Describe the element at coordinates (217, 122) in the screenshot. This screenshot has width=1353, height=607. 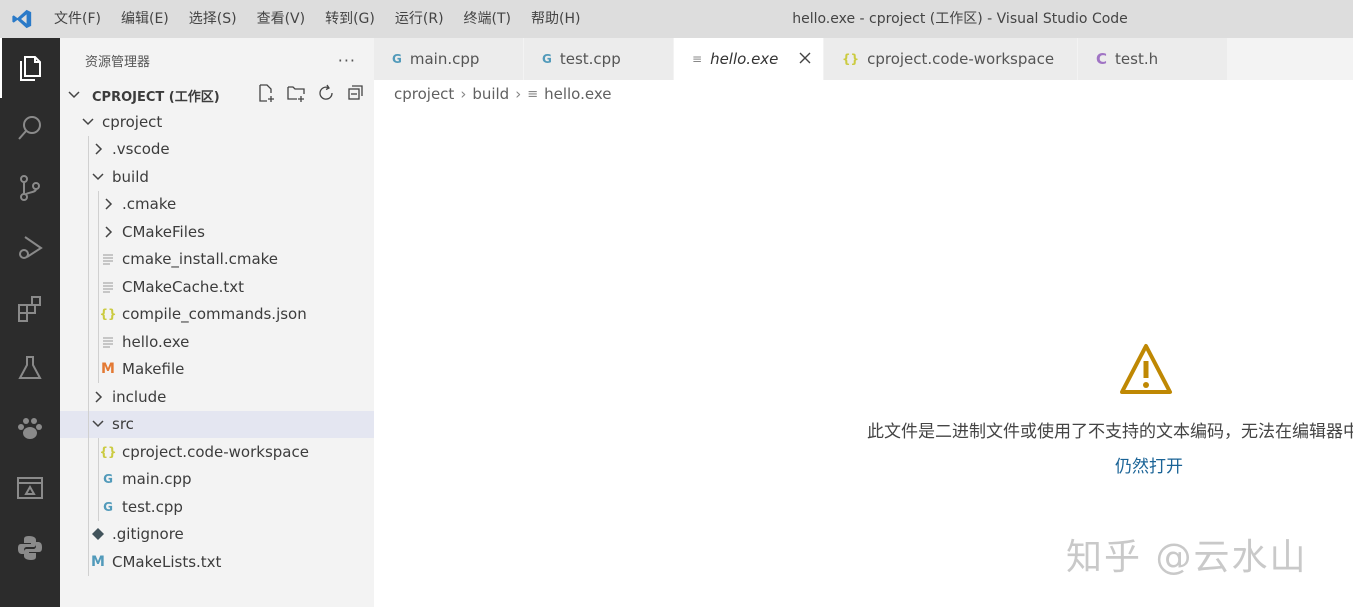
I see `tree-item-cproject: cproject` at that location.